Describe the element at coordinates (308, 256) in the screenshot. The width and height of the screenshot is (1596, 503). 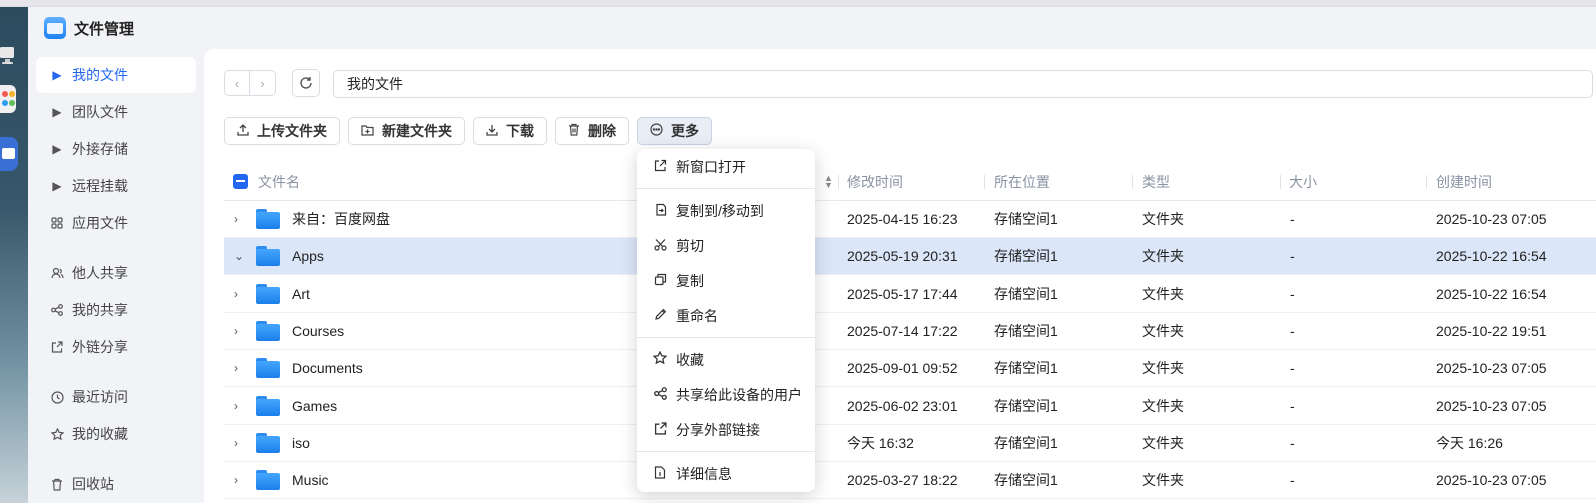
I see `file-name: Apps` at that location.